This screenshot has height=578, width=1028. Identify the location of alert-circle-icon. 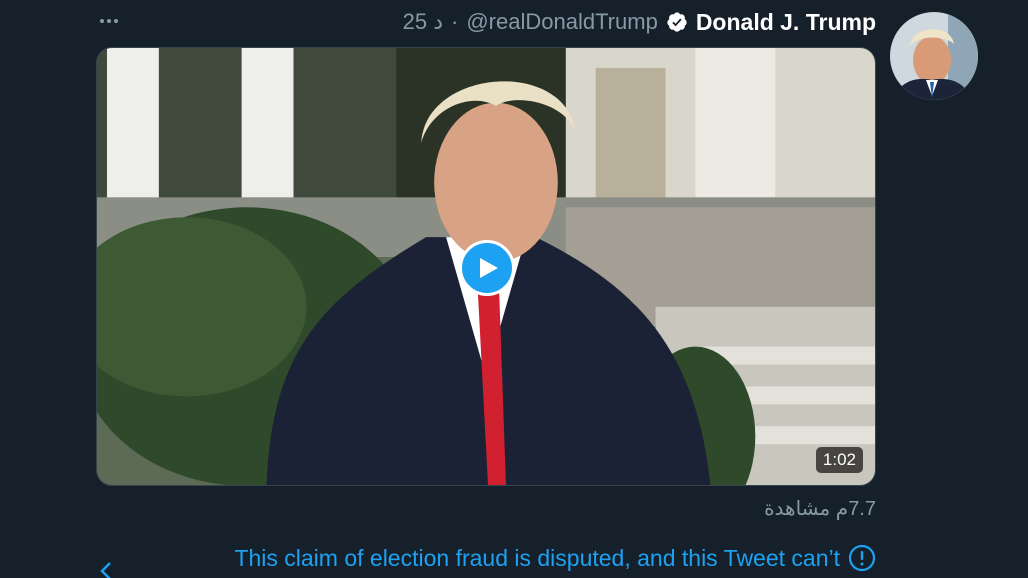
(862, 558).